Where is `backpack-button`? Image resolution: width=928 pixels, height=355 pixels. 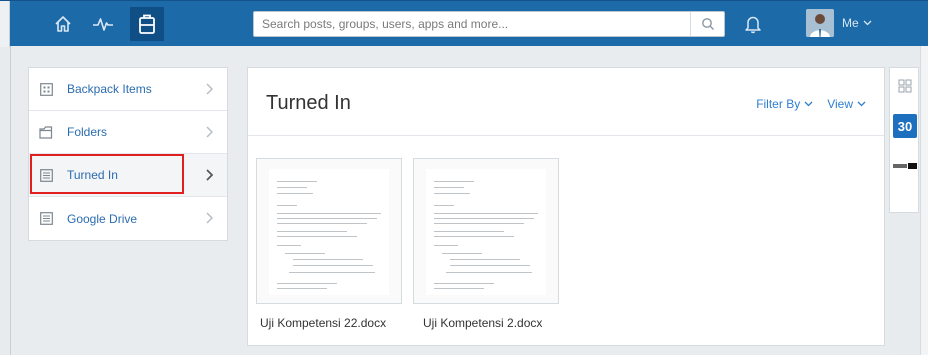 backpack-button is located at coordinates (147, 24).